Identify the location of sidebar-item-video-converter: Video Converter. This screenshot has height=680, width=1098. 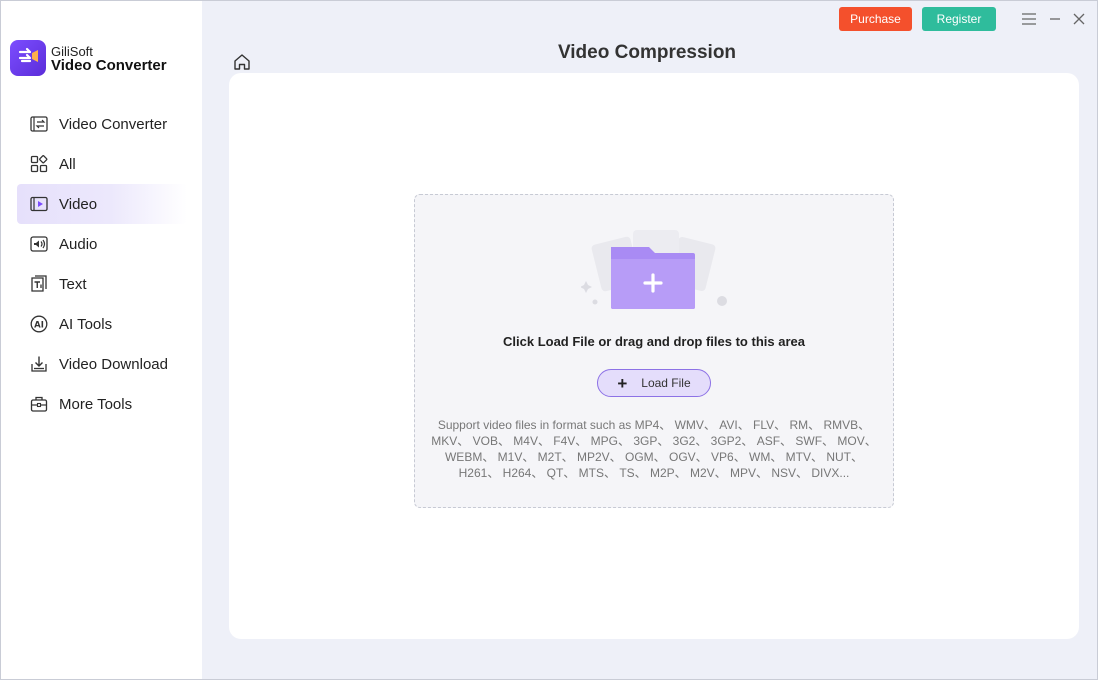
(102, 124).